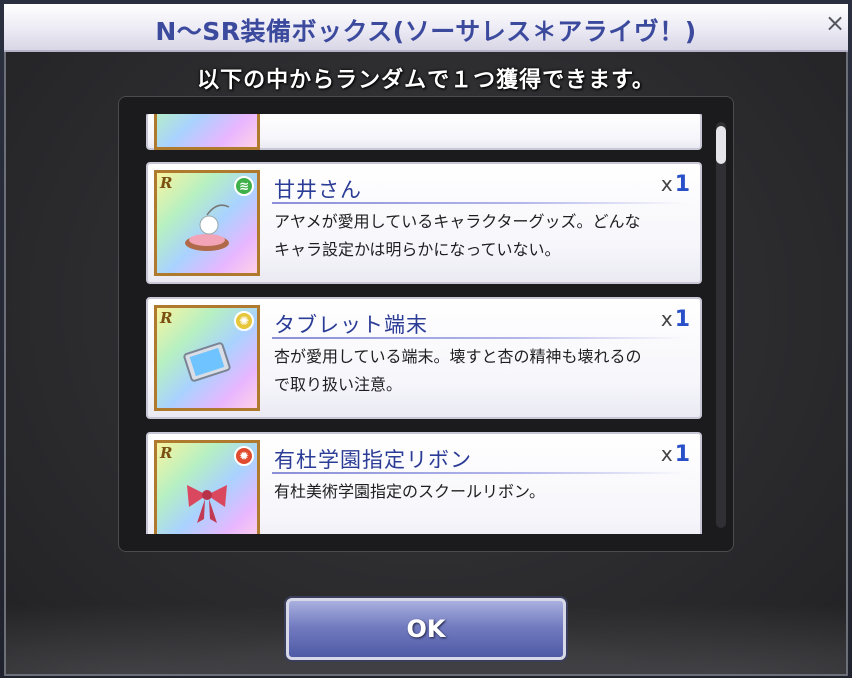  I want to click on dialog-title: N～SR装備ボックス(ソーサレス＊アライヴ！), so click(426, 31).